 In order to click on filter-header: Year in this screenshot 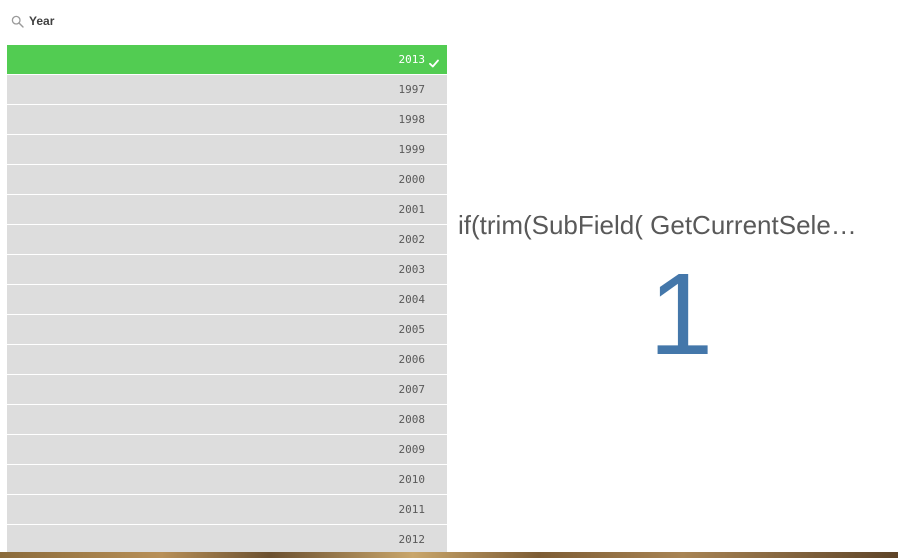, I will do `click(32, 21)`.